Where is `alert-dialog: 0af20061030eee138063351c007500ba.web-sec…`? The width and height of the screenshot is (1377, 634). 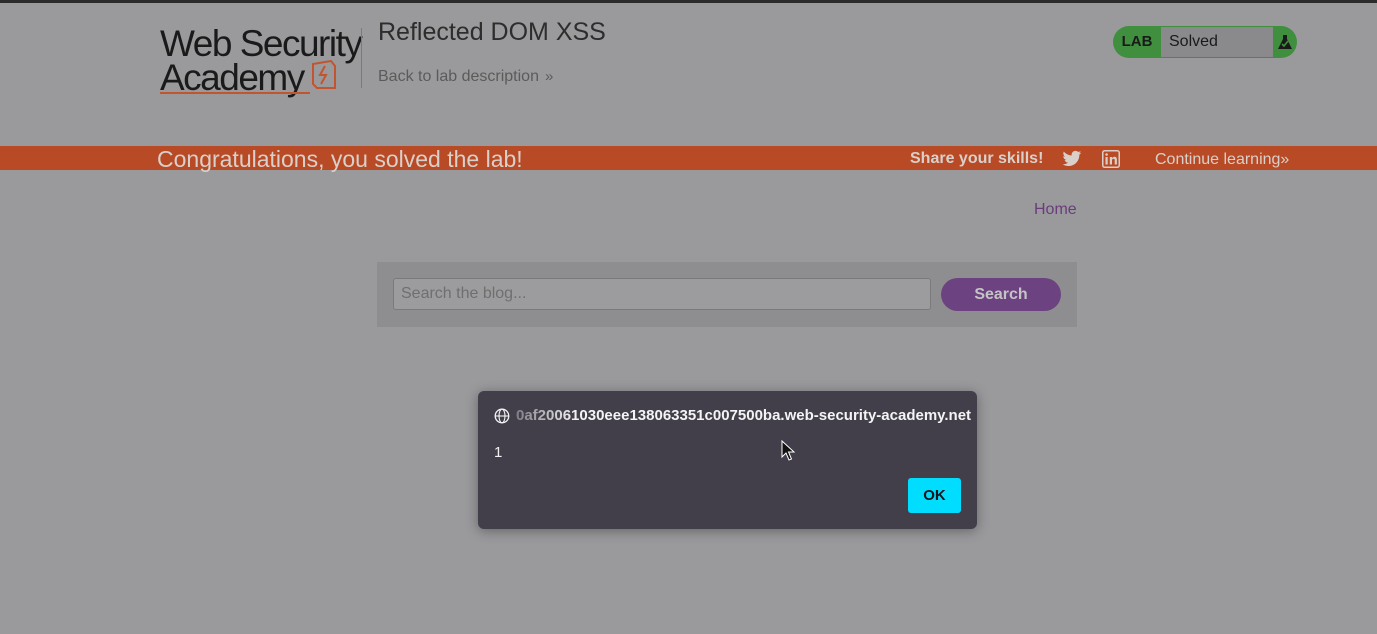 alert-dialog: 0af20061030eee138063351c007500ba.web-sec… is located at coordinates (727, 460).